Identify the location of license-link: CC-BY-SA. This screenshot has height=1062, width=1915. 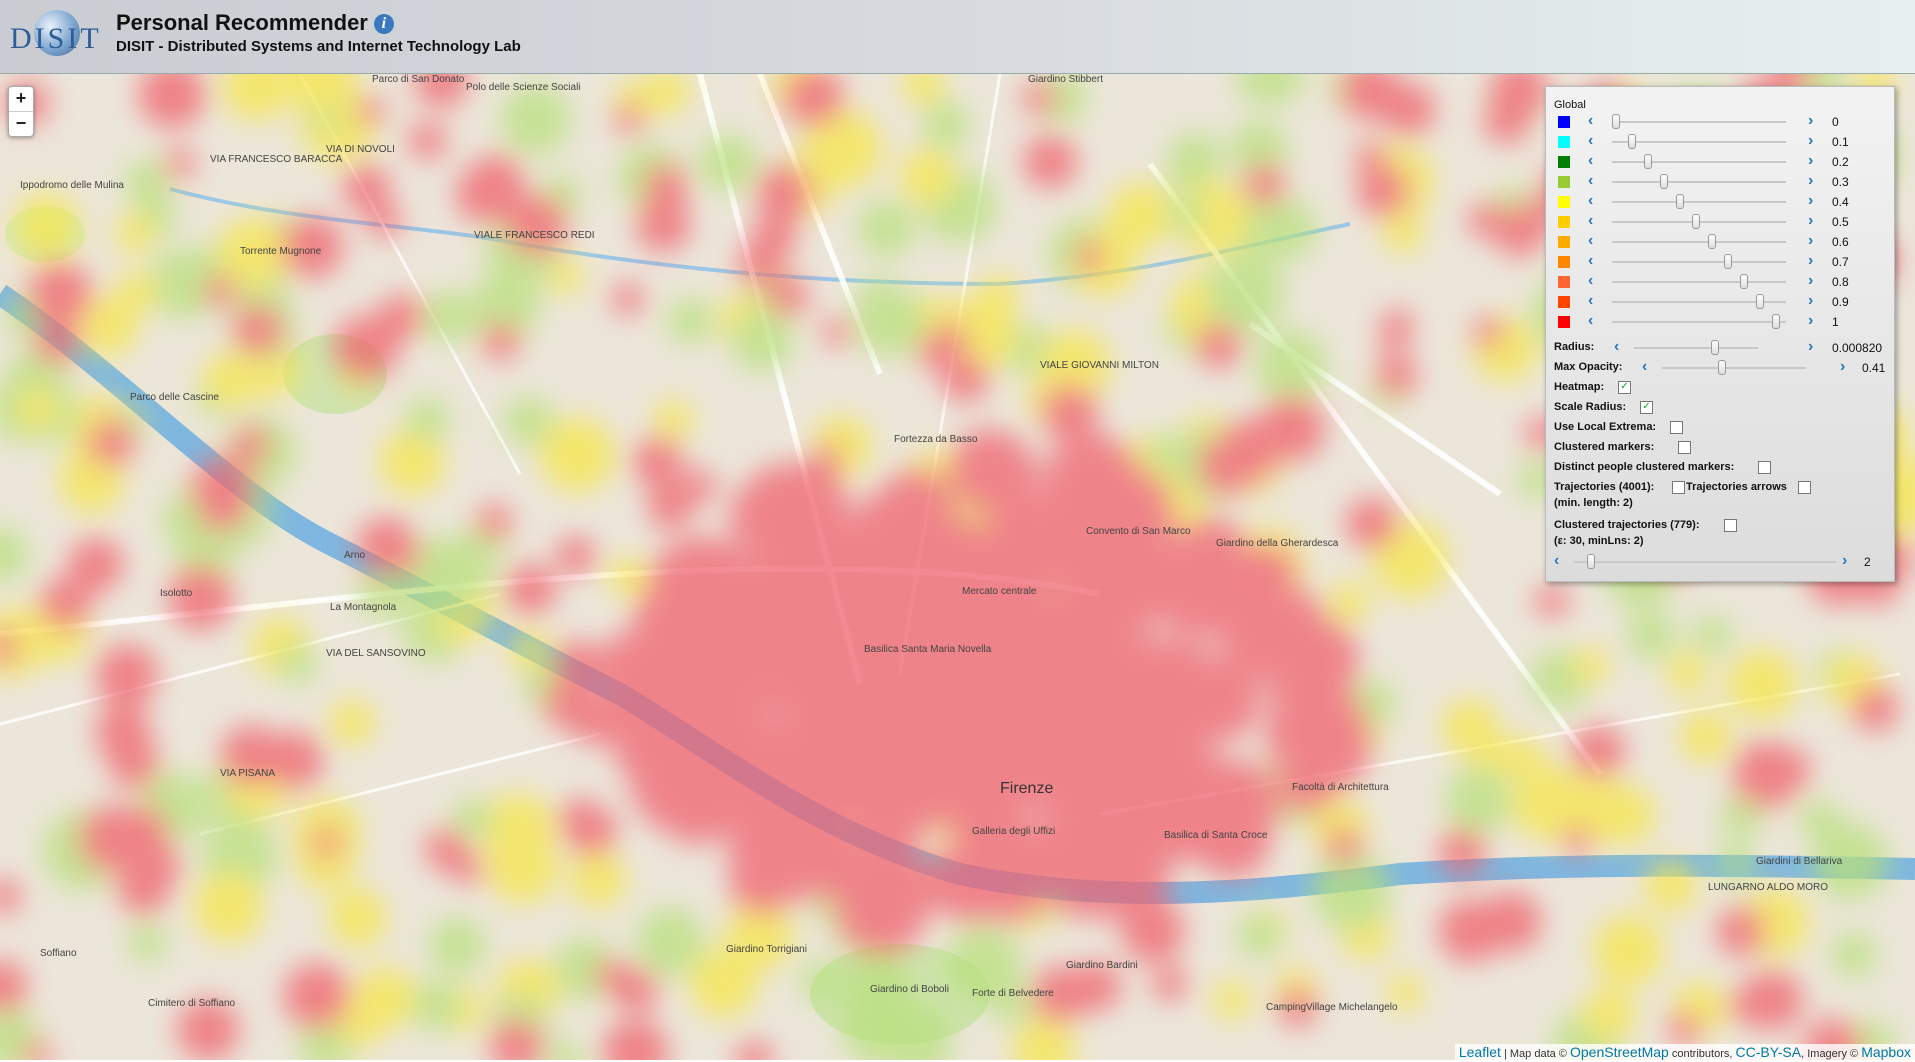
(1768, 1052).